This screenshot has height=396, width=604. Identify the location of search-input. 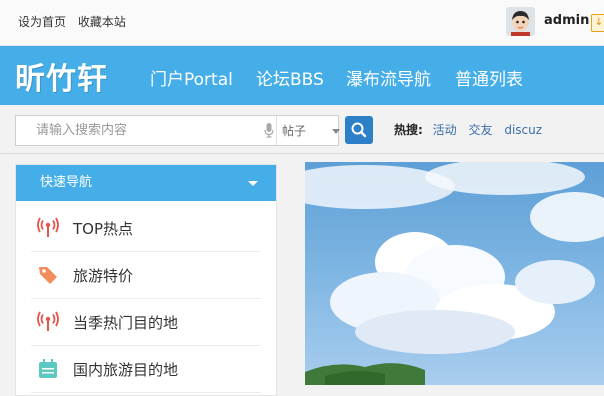
(156, 130).